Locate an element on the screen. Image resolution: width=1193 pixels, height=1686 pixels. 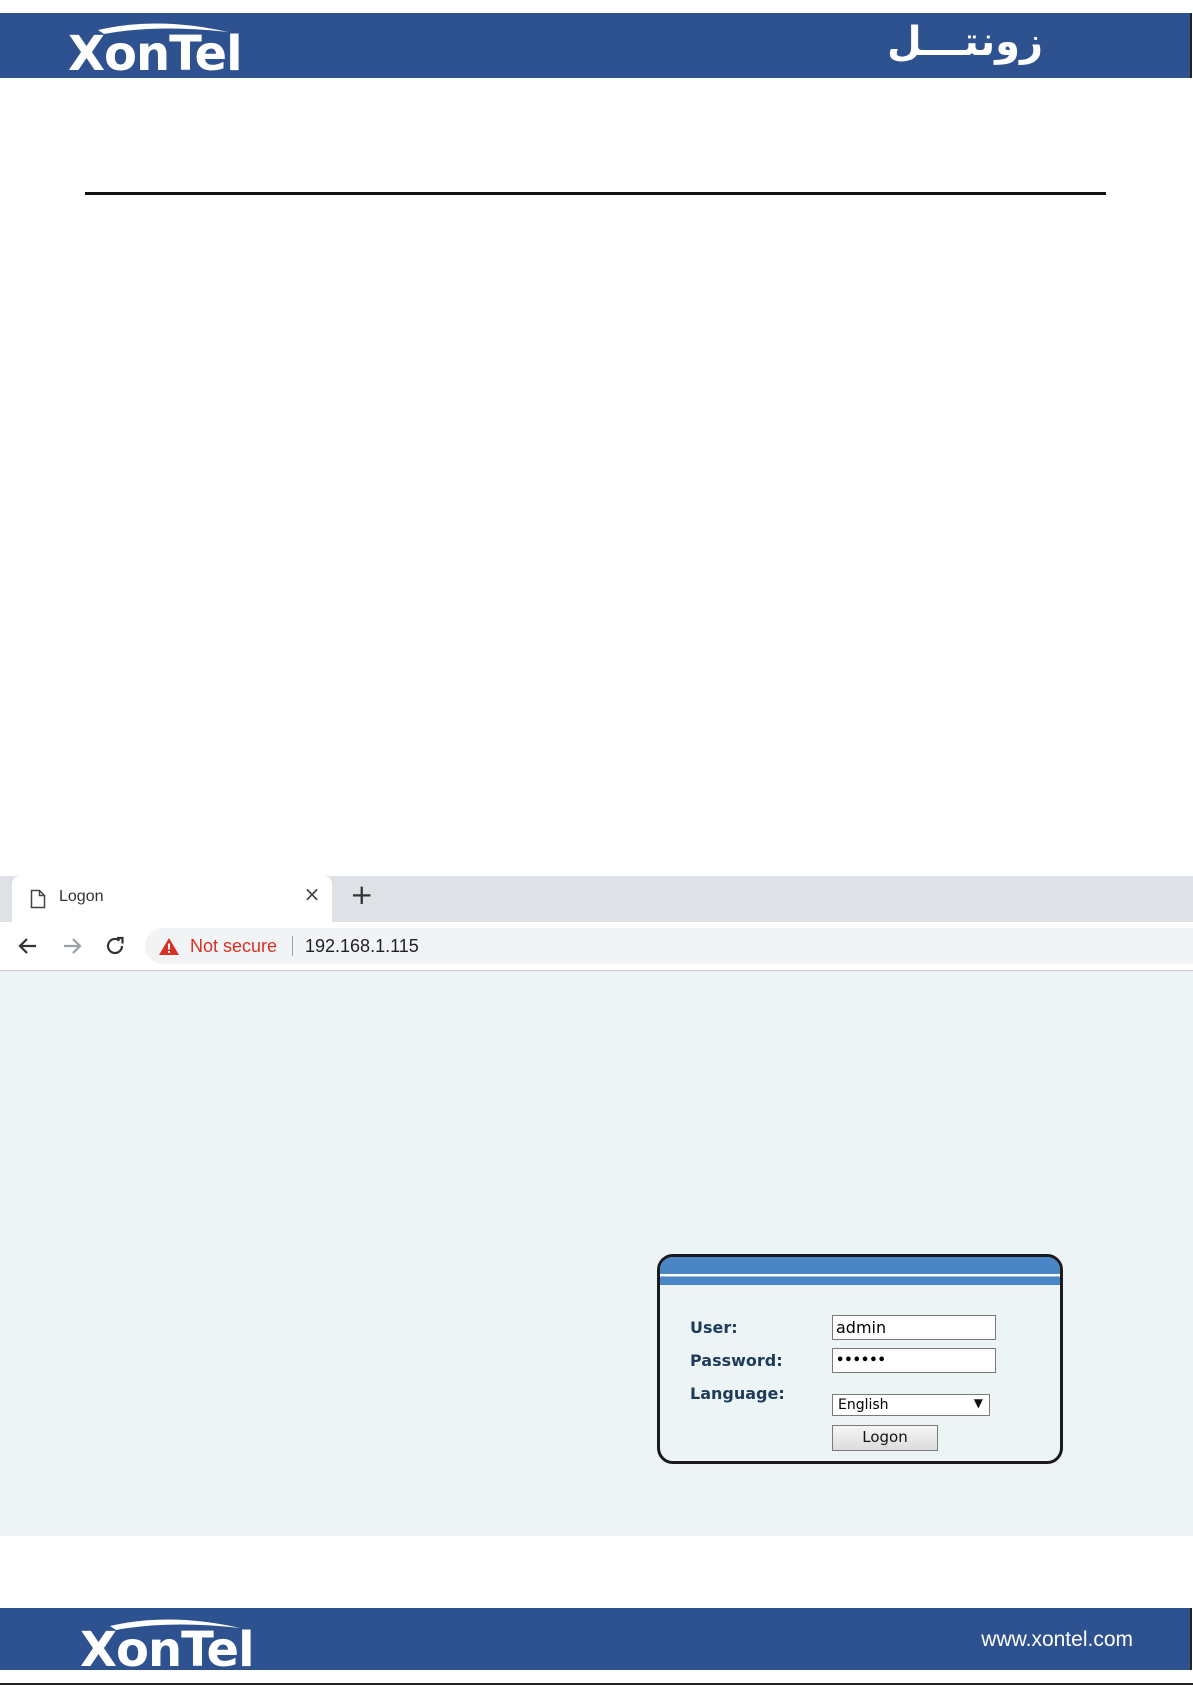
dropdown-arrow-icon: ▼ is located at coordinates (978, 1403).